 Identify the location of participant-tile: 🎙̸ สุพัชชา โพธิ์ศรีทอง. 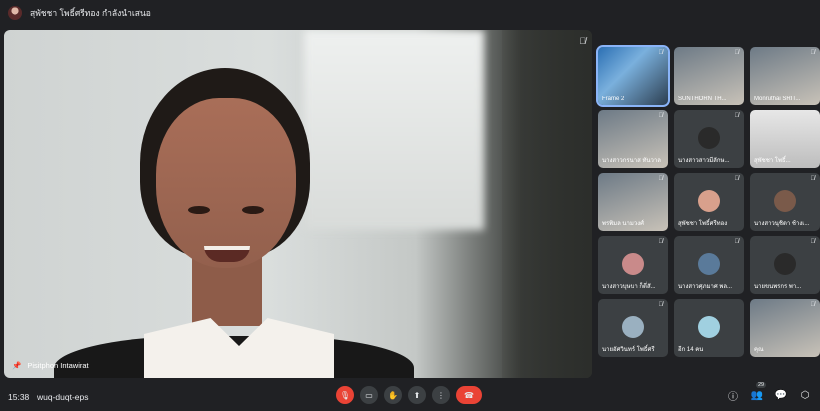
(709, 202).